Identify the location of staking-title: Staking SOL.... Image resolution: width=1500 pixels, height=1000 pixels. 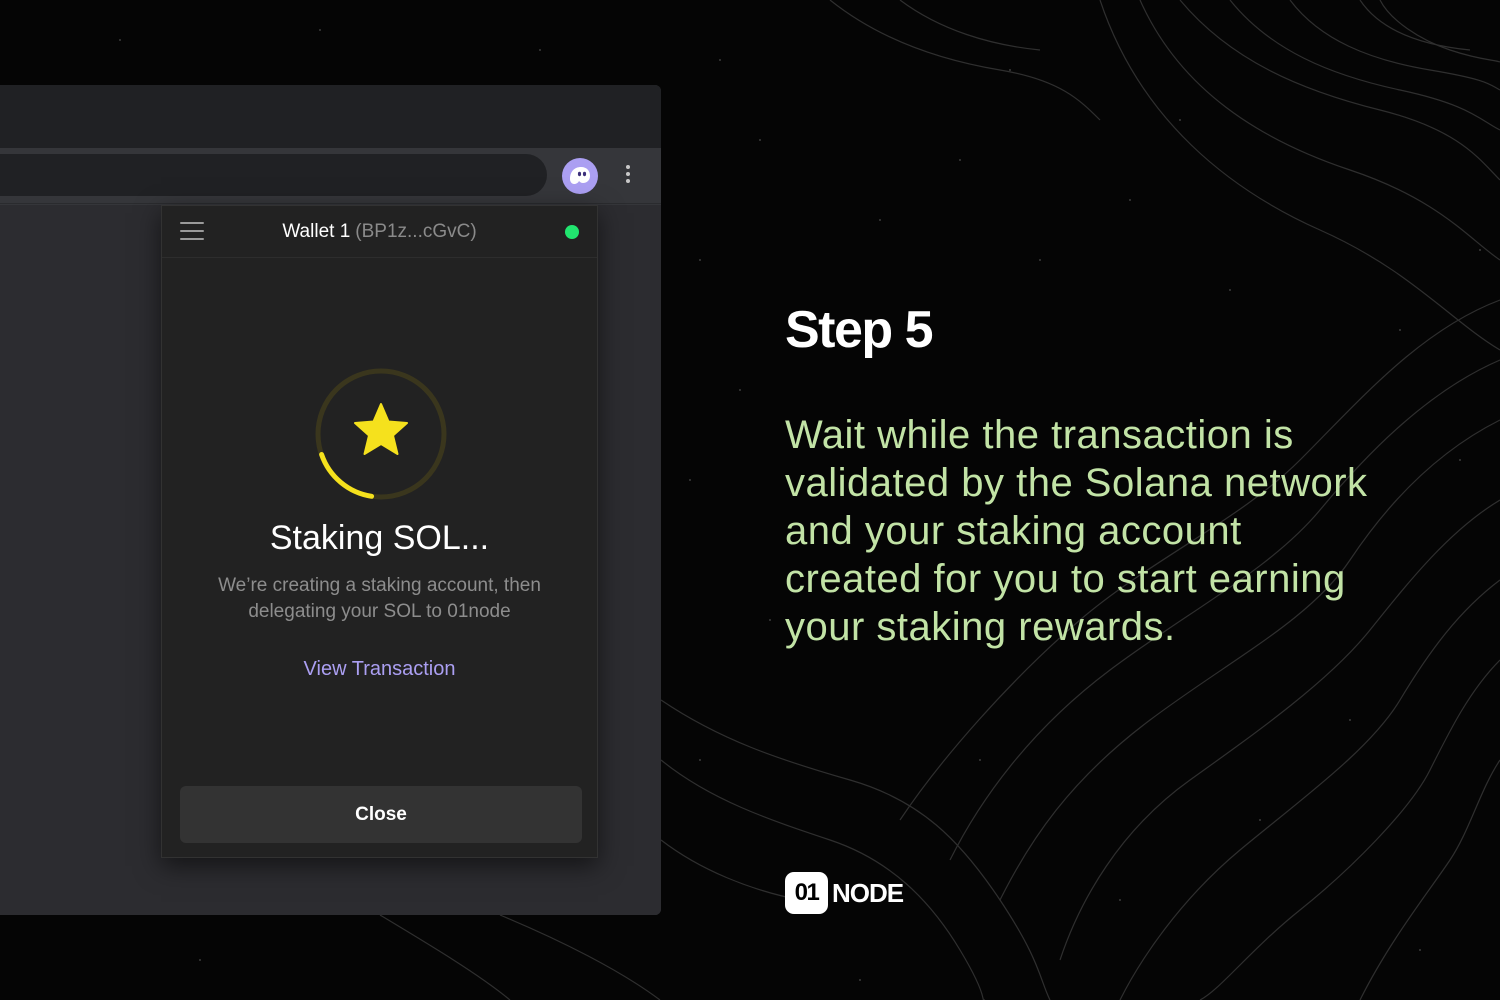
(379, 538).